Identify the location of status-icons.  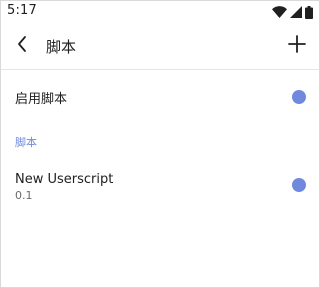
(292, 12).